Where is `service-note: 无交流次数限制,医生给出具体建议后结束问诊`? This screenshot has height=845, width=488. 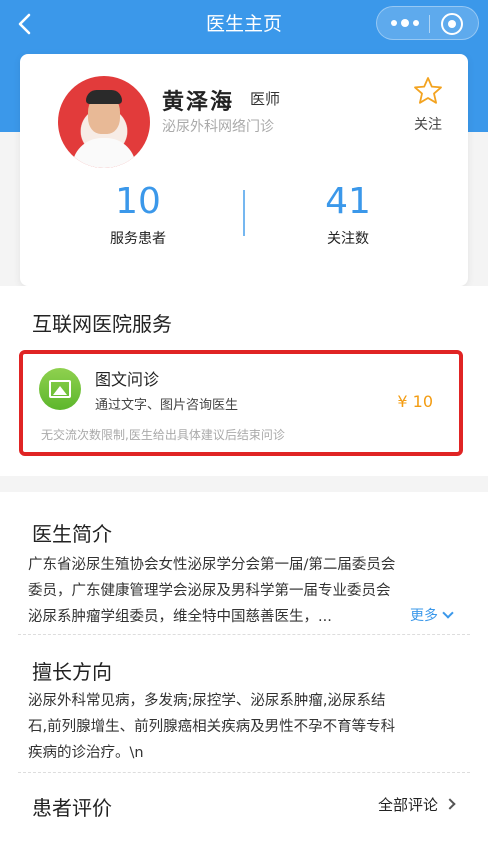
service-note: 无交流次数限制,医生给出具体建议后结束问诊 is located at coordinates (163, 435).